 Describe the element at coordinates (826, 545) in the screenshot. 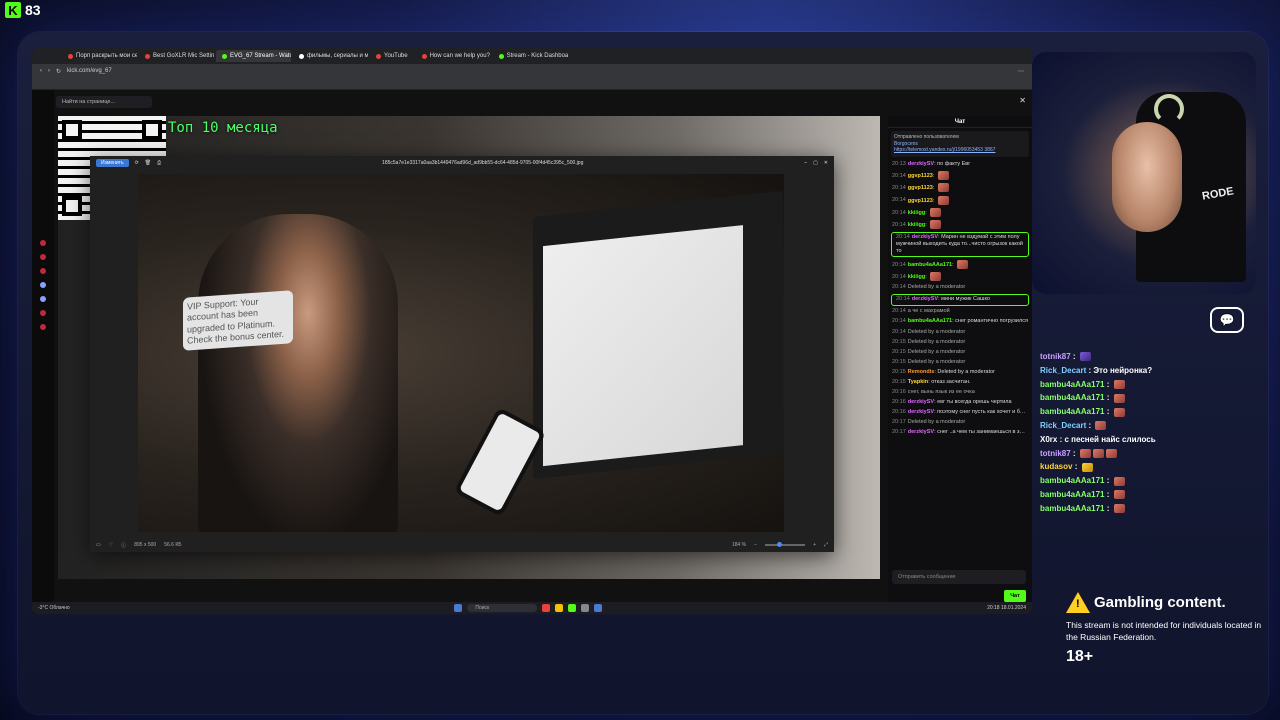

I see `fullscreen-icon: ⤢` at that location.